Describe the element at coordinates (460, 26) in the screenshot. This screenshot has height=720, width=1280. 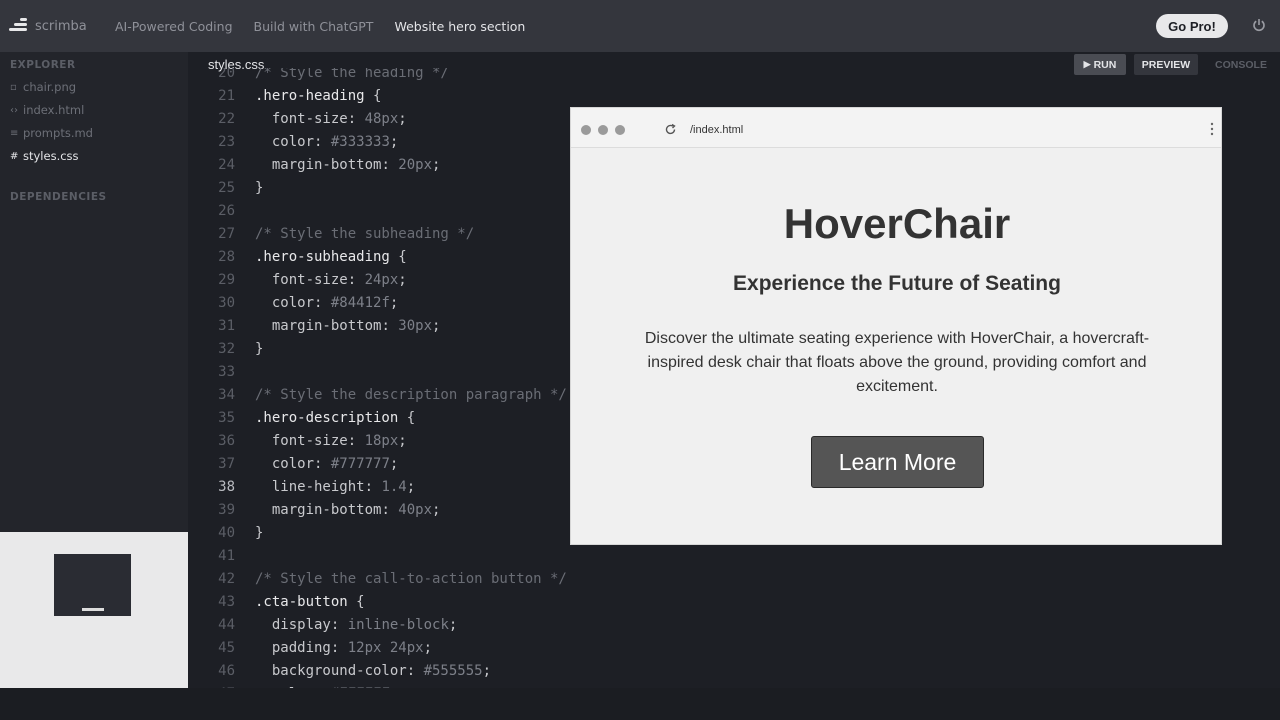
I see `breadcrumb-lesson: Website hero section` at that location.